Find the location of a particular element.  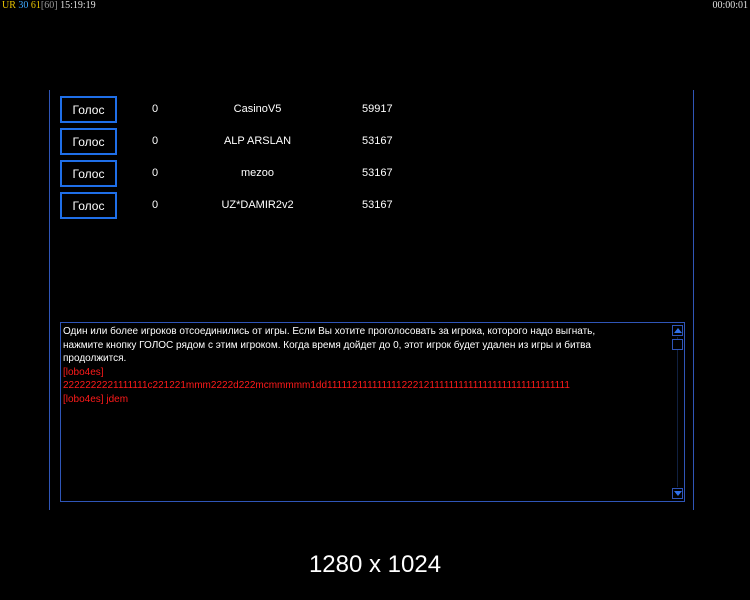

player-name: mezoo is located at coordinates (257, 173).